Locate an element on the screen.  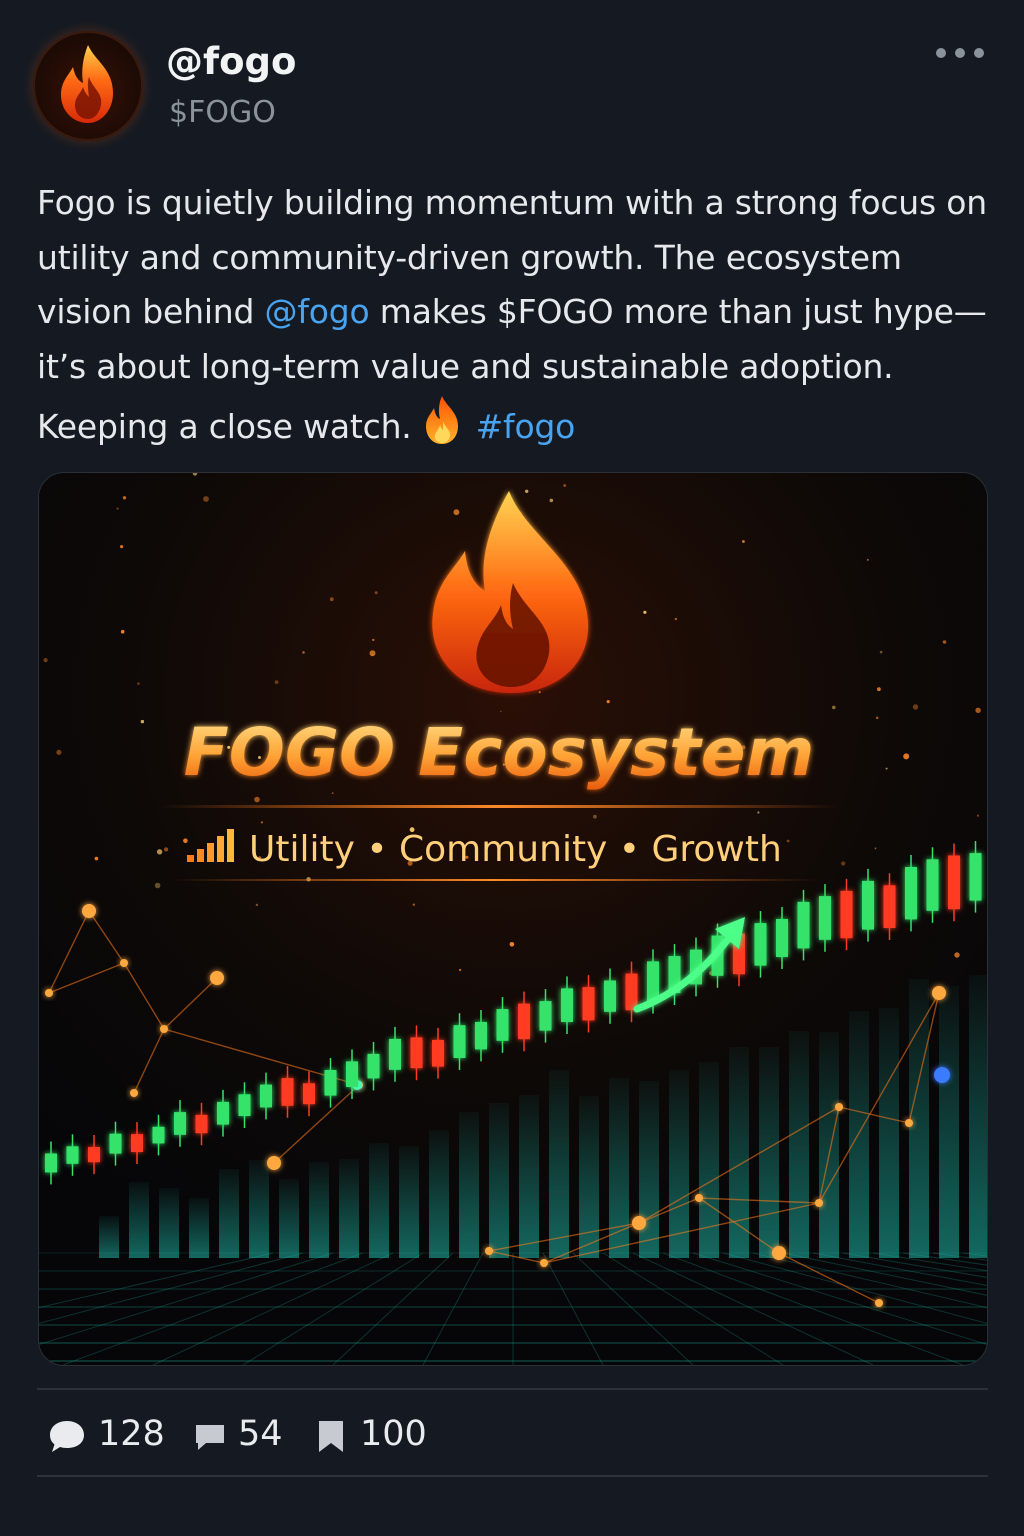
avatar is located at coordinates (88, 86).